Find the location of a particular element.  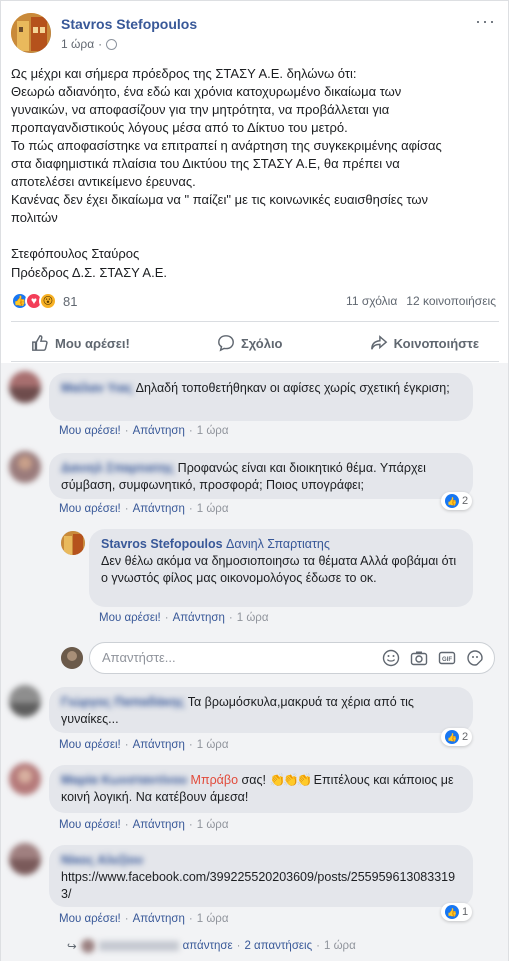

post-stats: 11 σχόλια 12 κοινοποιήσεις is located at coordinates (421, 301).